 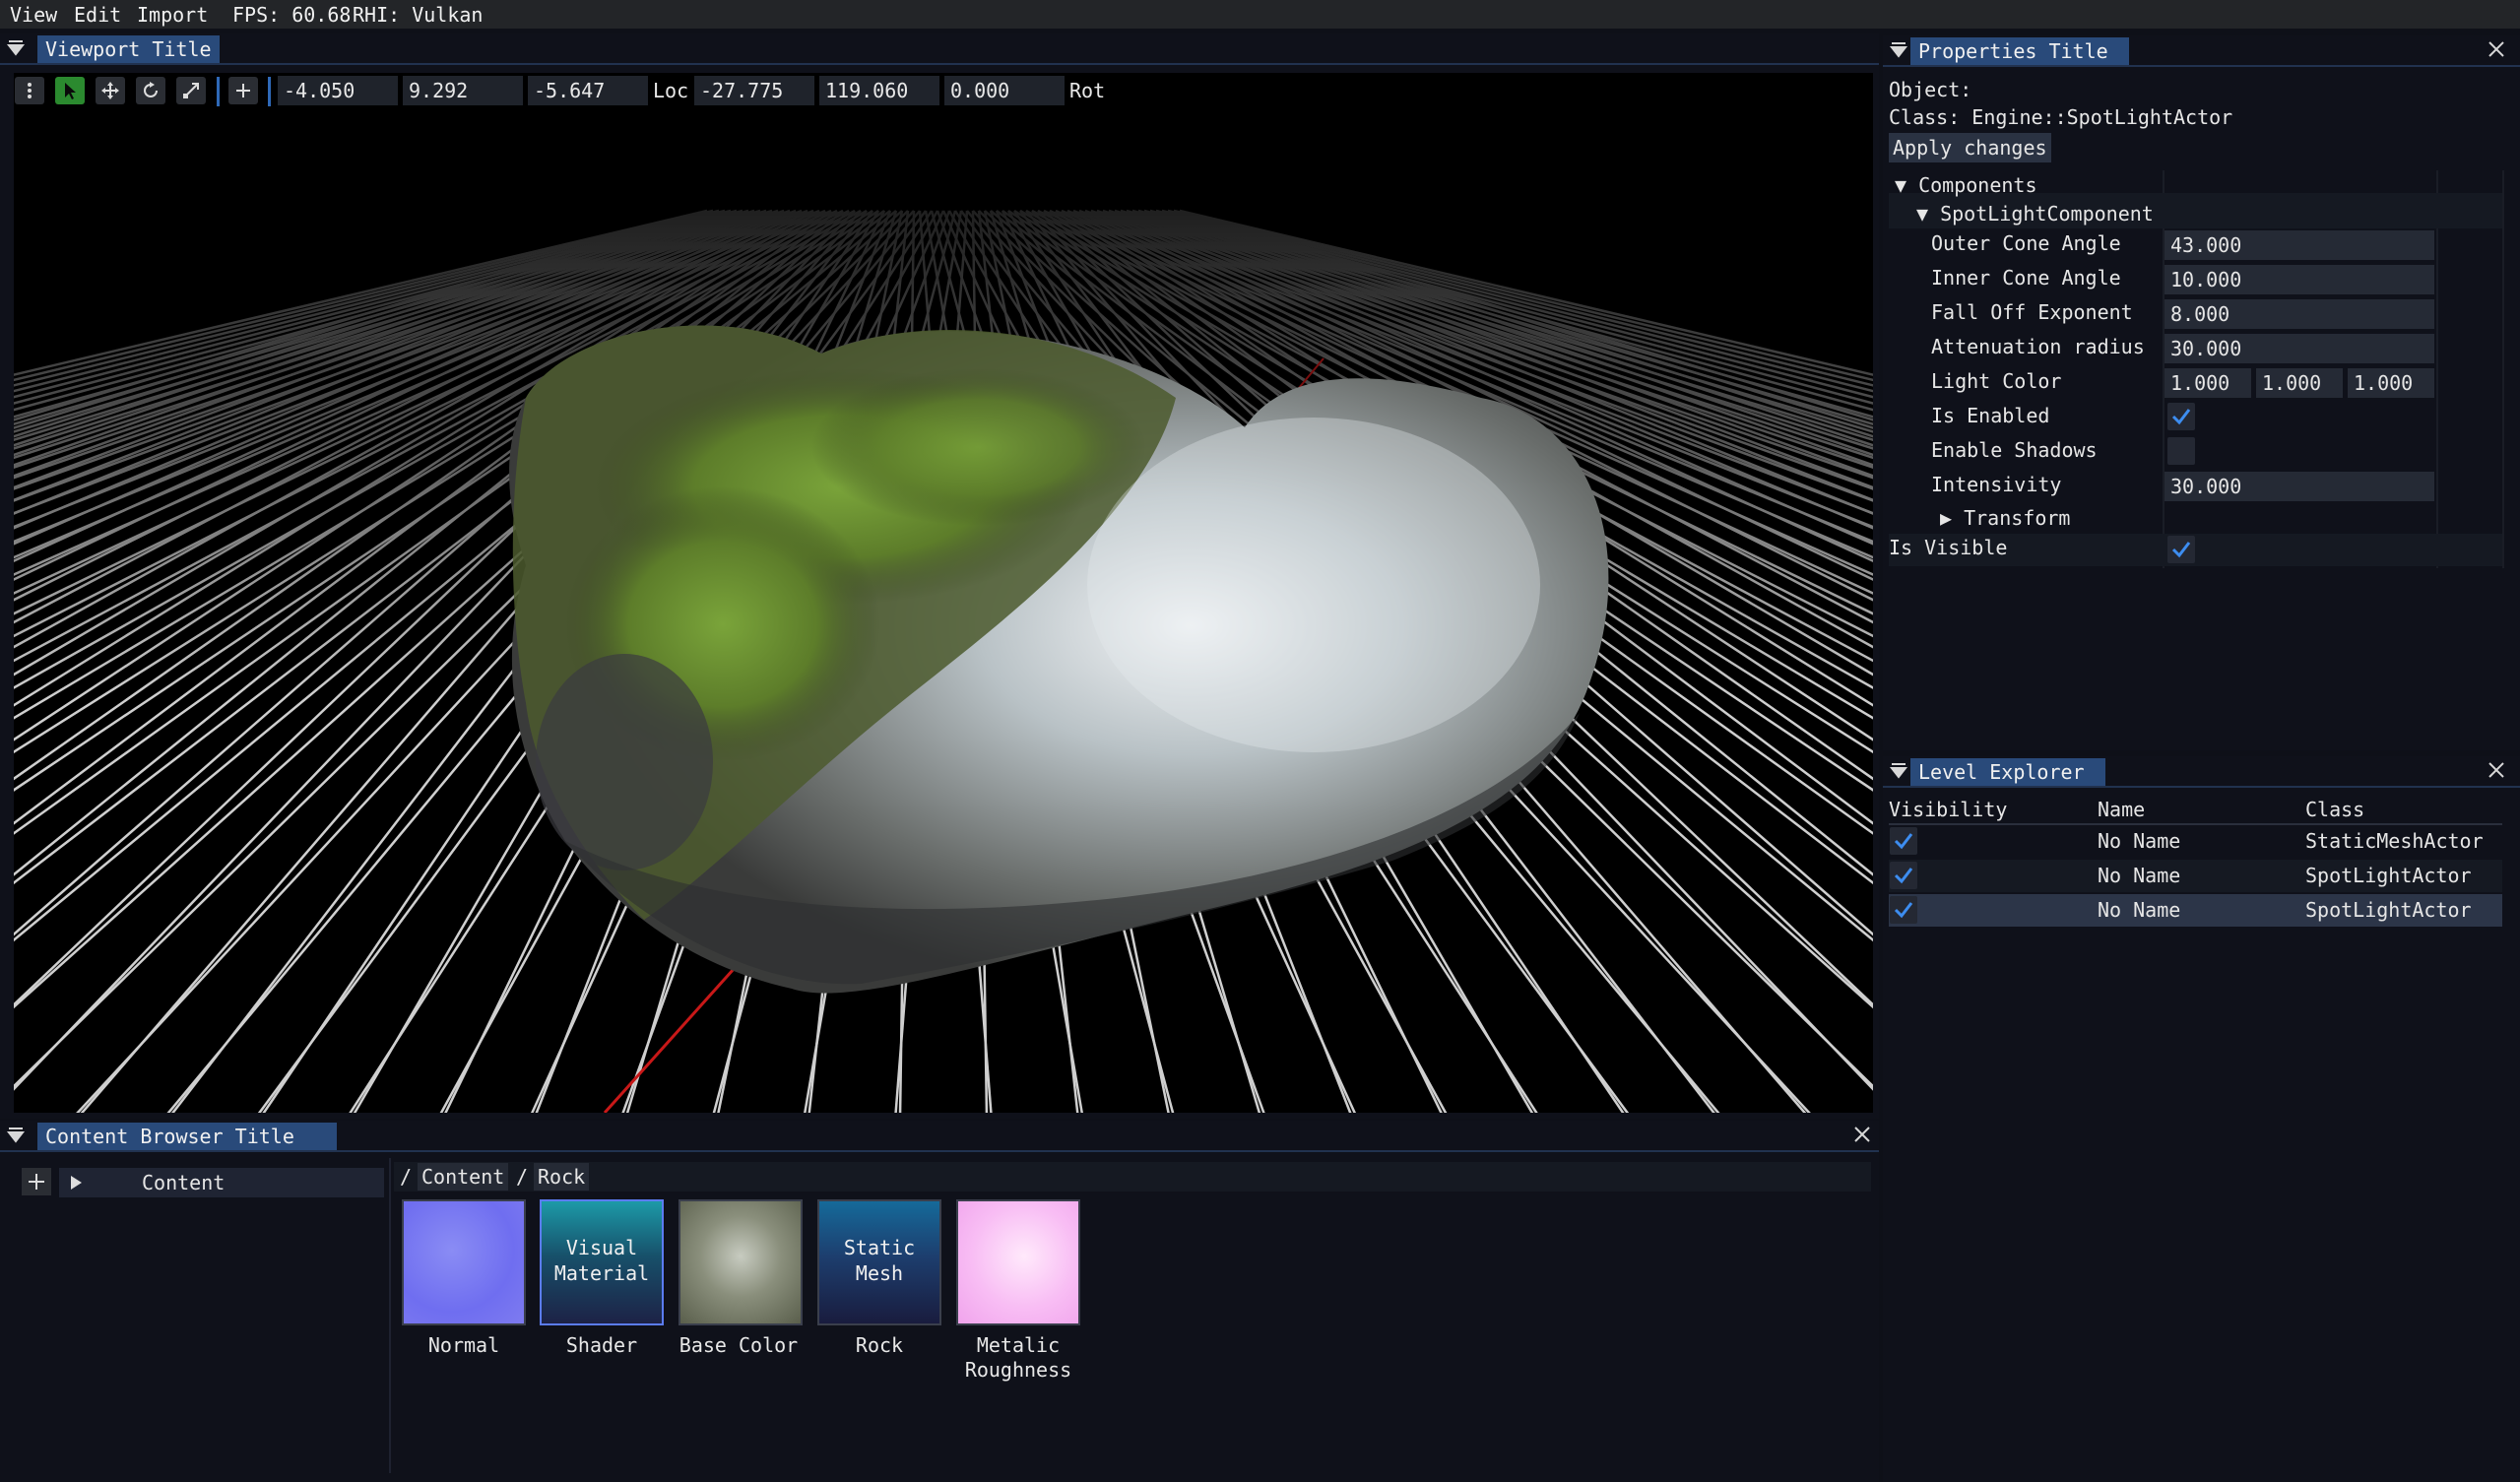 I want to click on light-color-b-field: 1.000, so click(x=2391, y=383).